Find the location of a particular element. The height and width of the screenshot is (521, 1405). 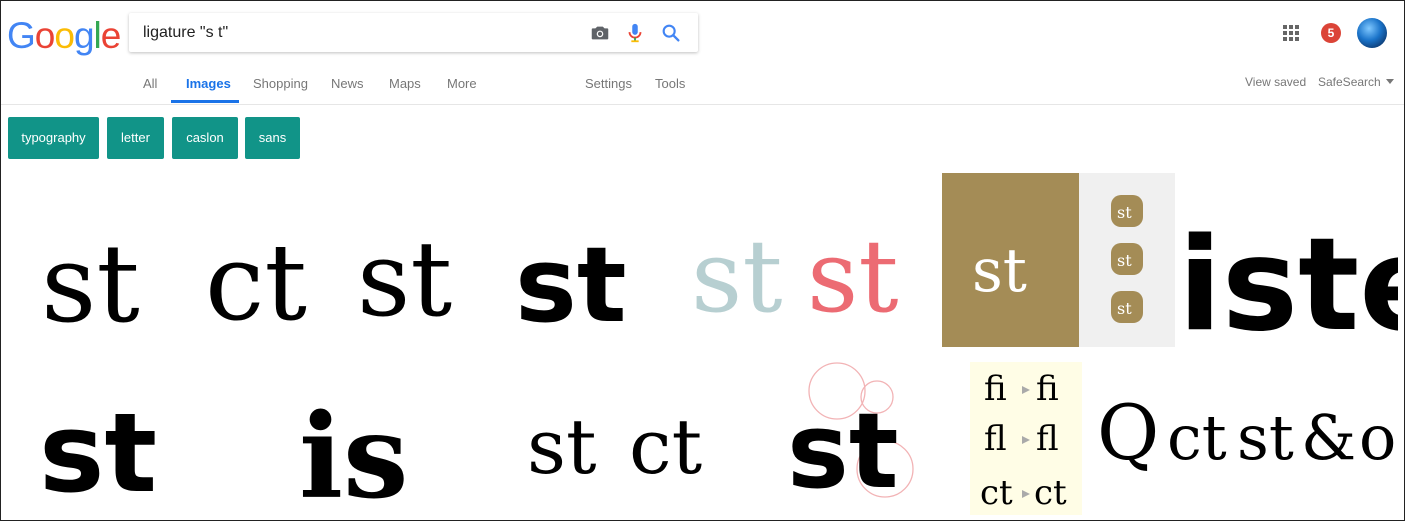

search-box is located at coordinates (413, 32).